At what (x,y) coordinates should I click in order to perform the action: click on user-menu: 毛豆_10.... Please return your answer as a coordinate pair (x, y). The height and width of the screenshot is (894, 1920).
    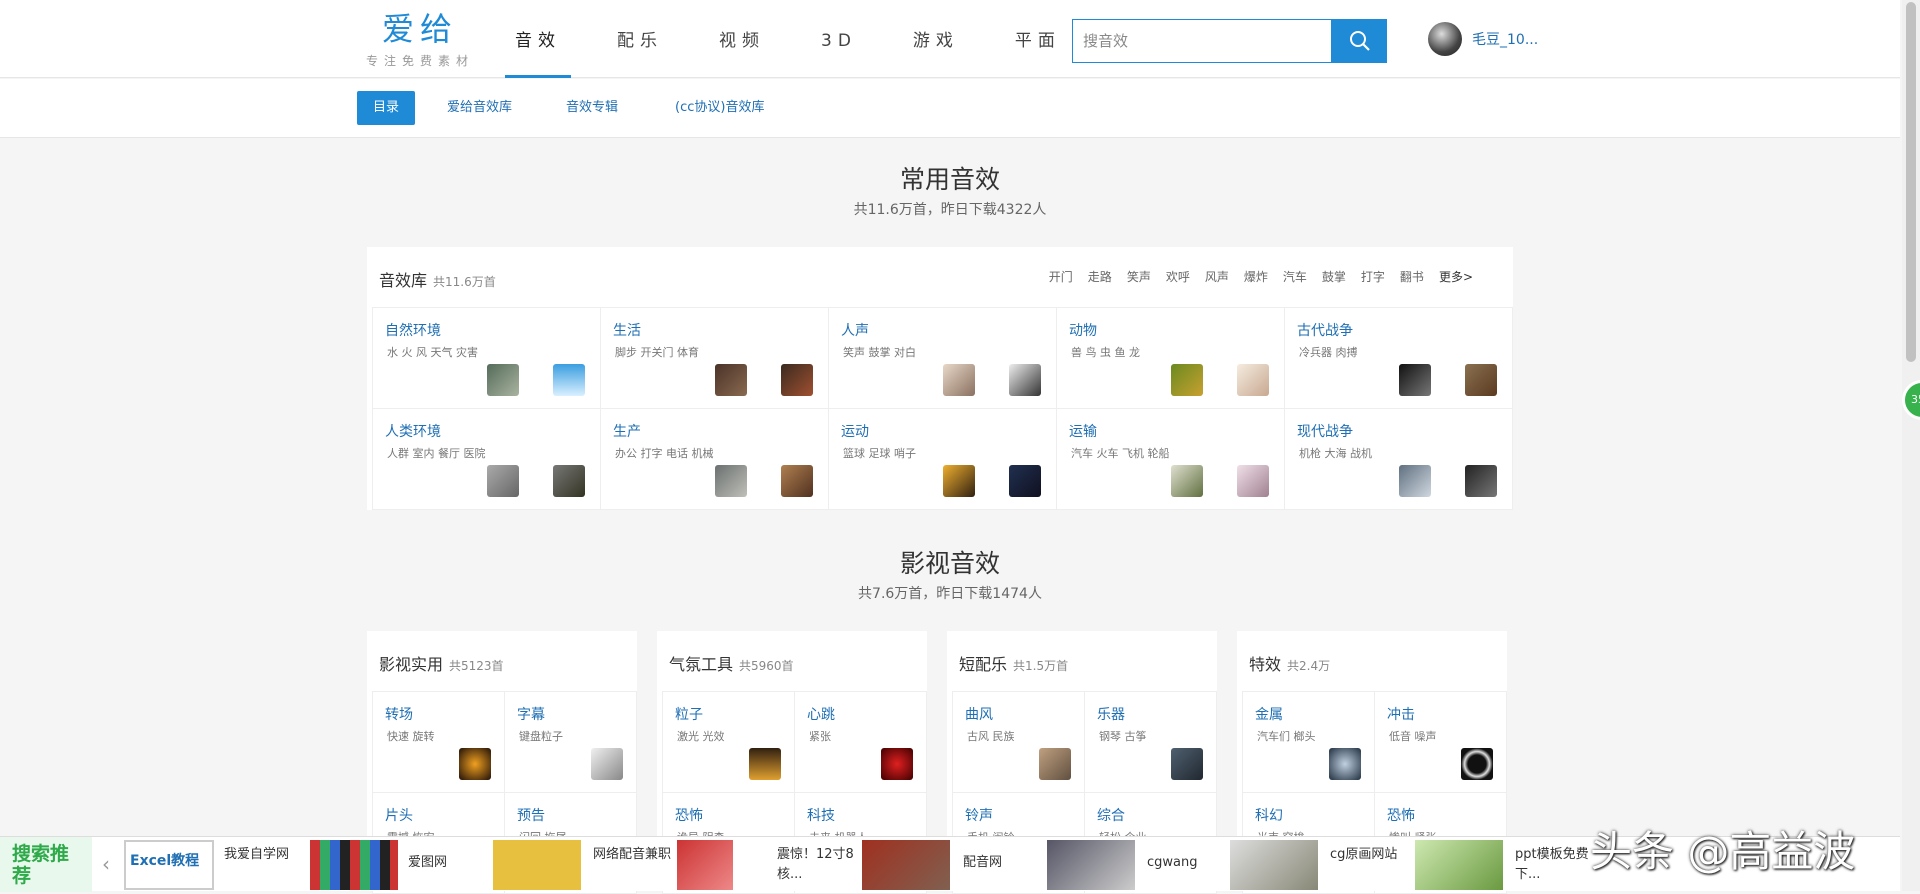
    Looking at the image, I should click on (1483, 39).